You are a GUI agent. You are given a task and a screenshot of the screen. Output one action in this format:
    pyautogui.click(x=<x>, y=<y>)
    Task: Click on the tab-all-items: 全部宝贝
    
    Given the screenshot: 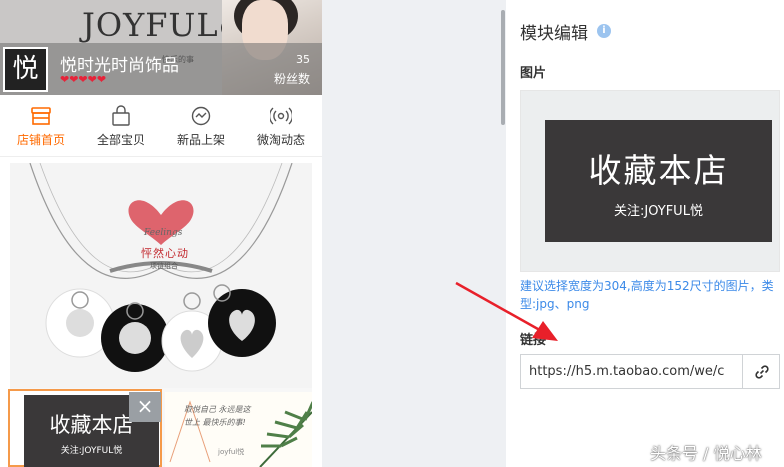 What is the action you would take?
    pyautogui.click(x=121, y=126)
    